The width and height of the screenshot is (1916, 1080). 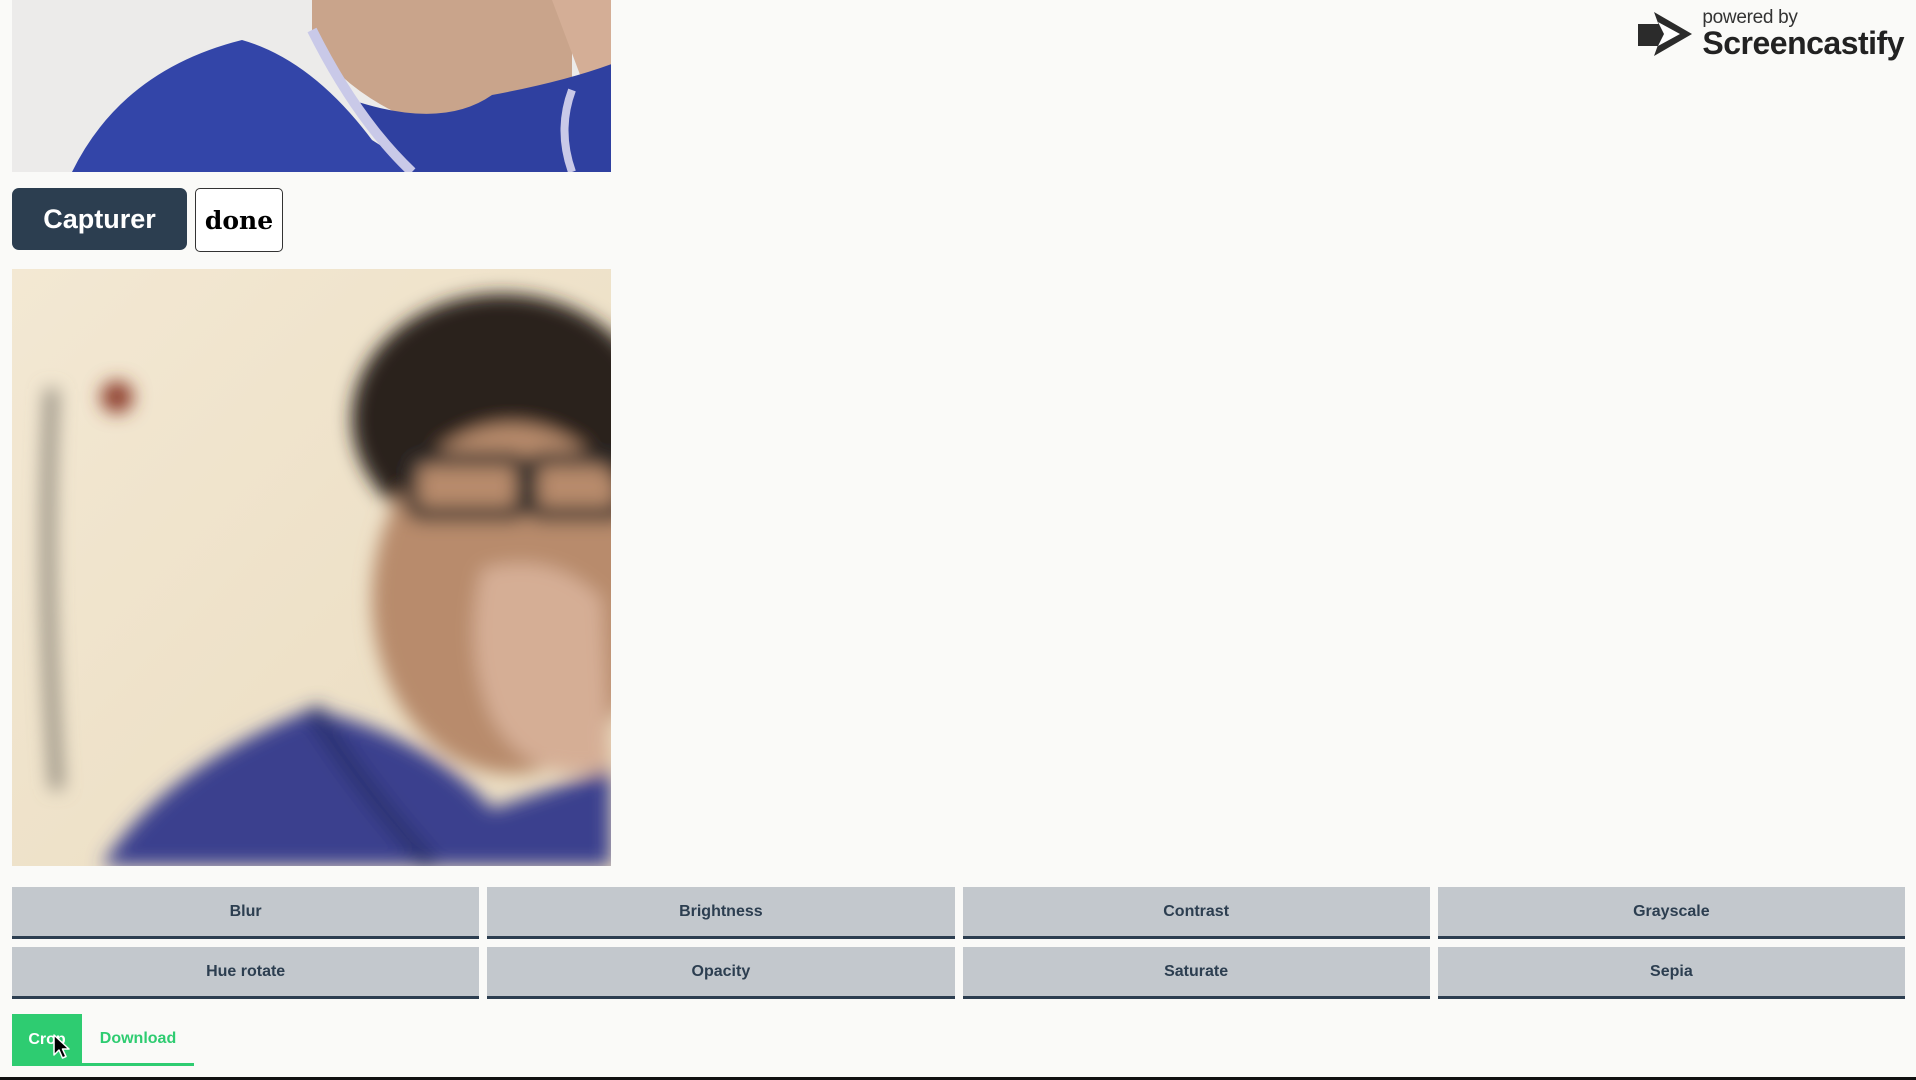 I want to click on capture-controls: Capturer done, so click(x=147, y=220).